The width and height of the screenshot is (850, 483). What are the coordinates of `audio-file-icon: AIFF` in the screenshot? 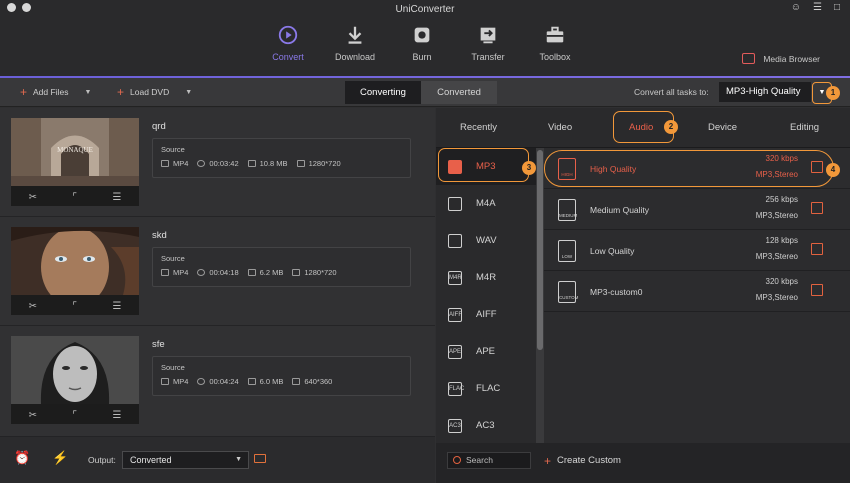 It's located at (455, 314).